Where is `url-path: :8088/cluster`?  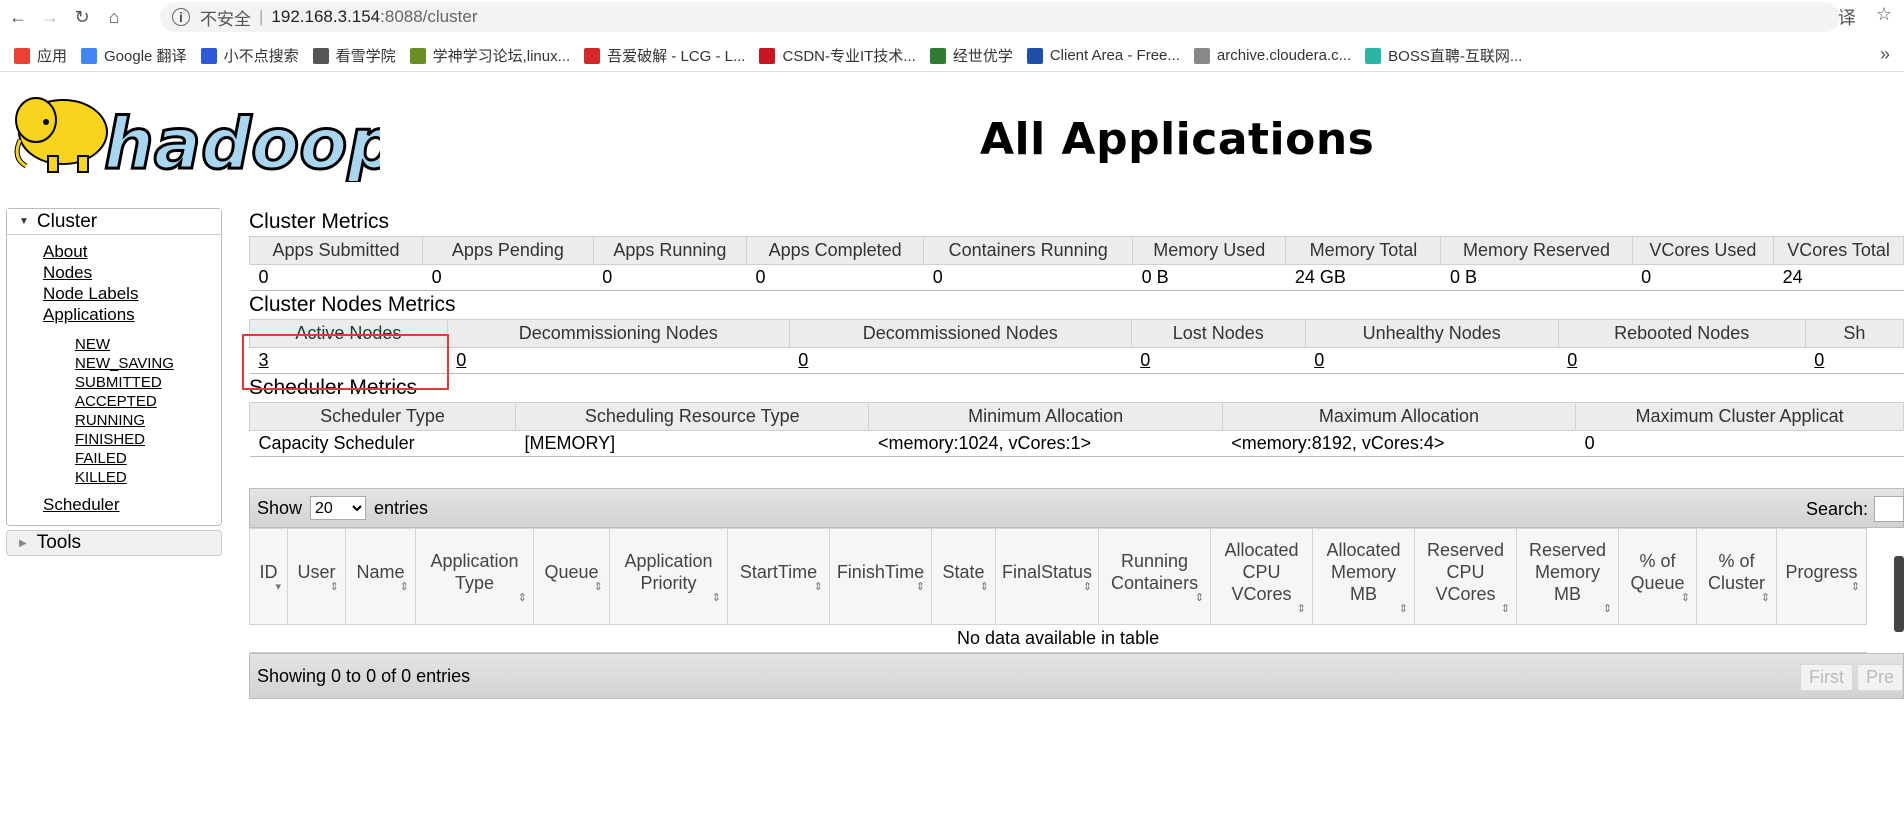
url-path: :8088/cluster is located at coordinates (429, 16).